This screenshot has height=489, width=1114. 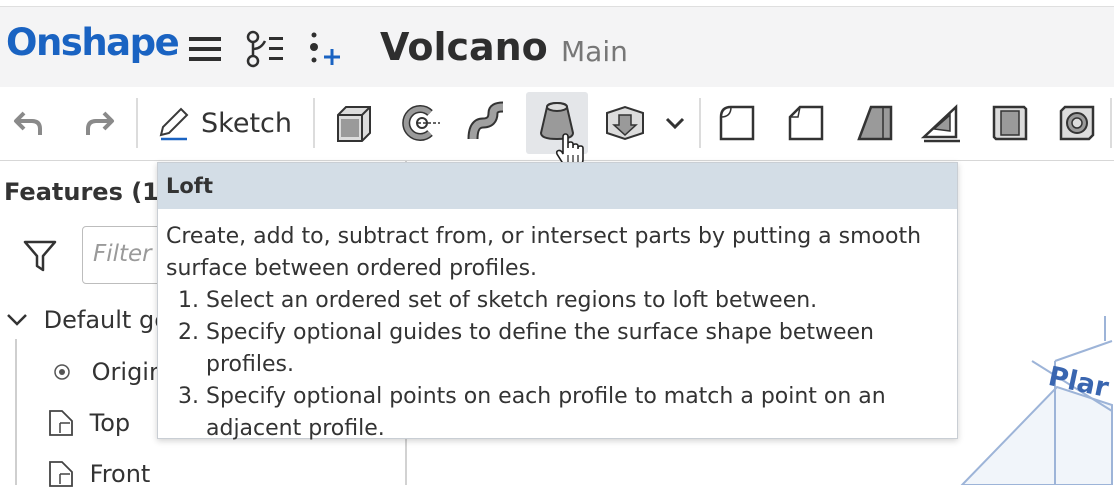 I want to click on redo-button, so click(x=99, y=123).